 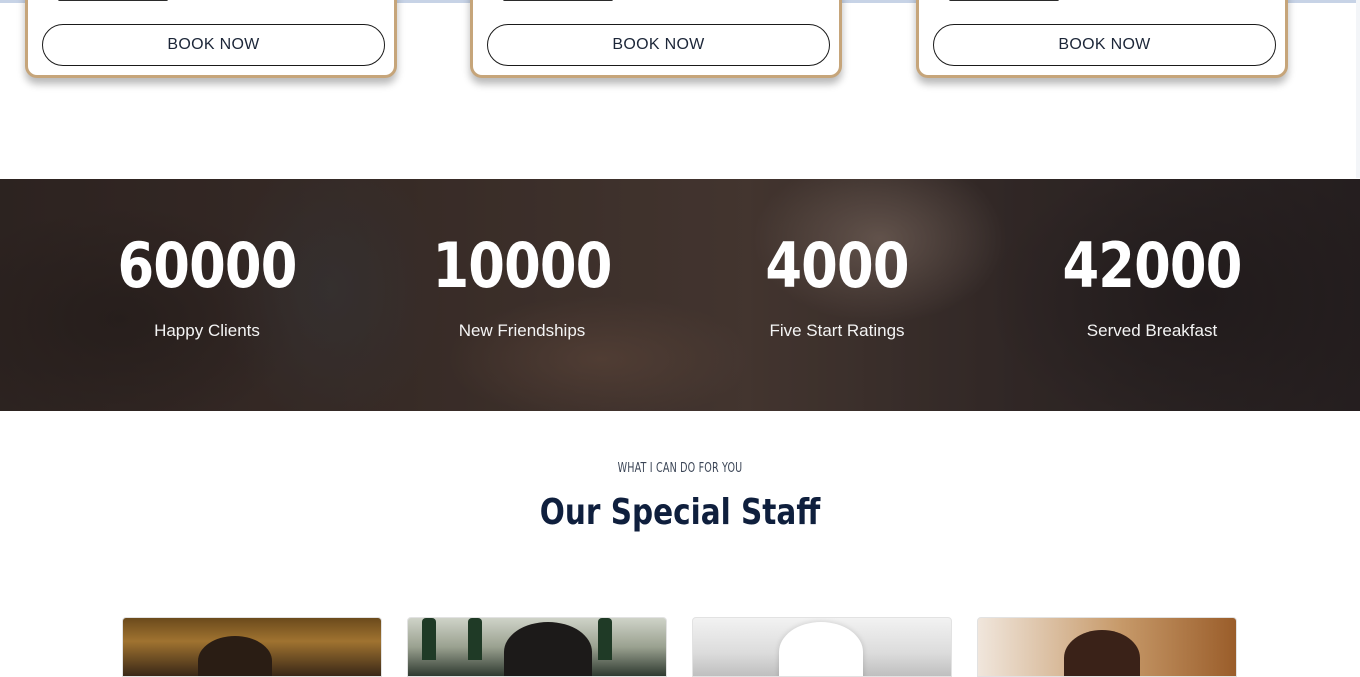 What do you see at coordinates (837, 330) in the screenshot?
I see `stat-label: Five Start Ratings` at bounding box center [837, 330].